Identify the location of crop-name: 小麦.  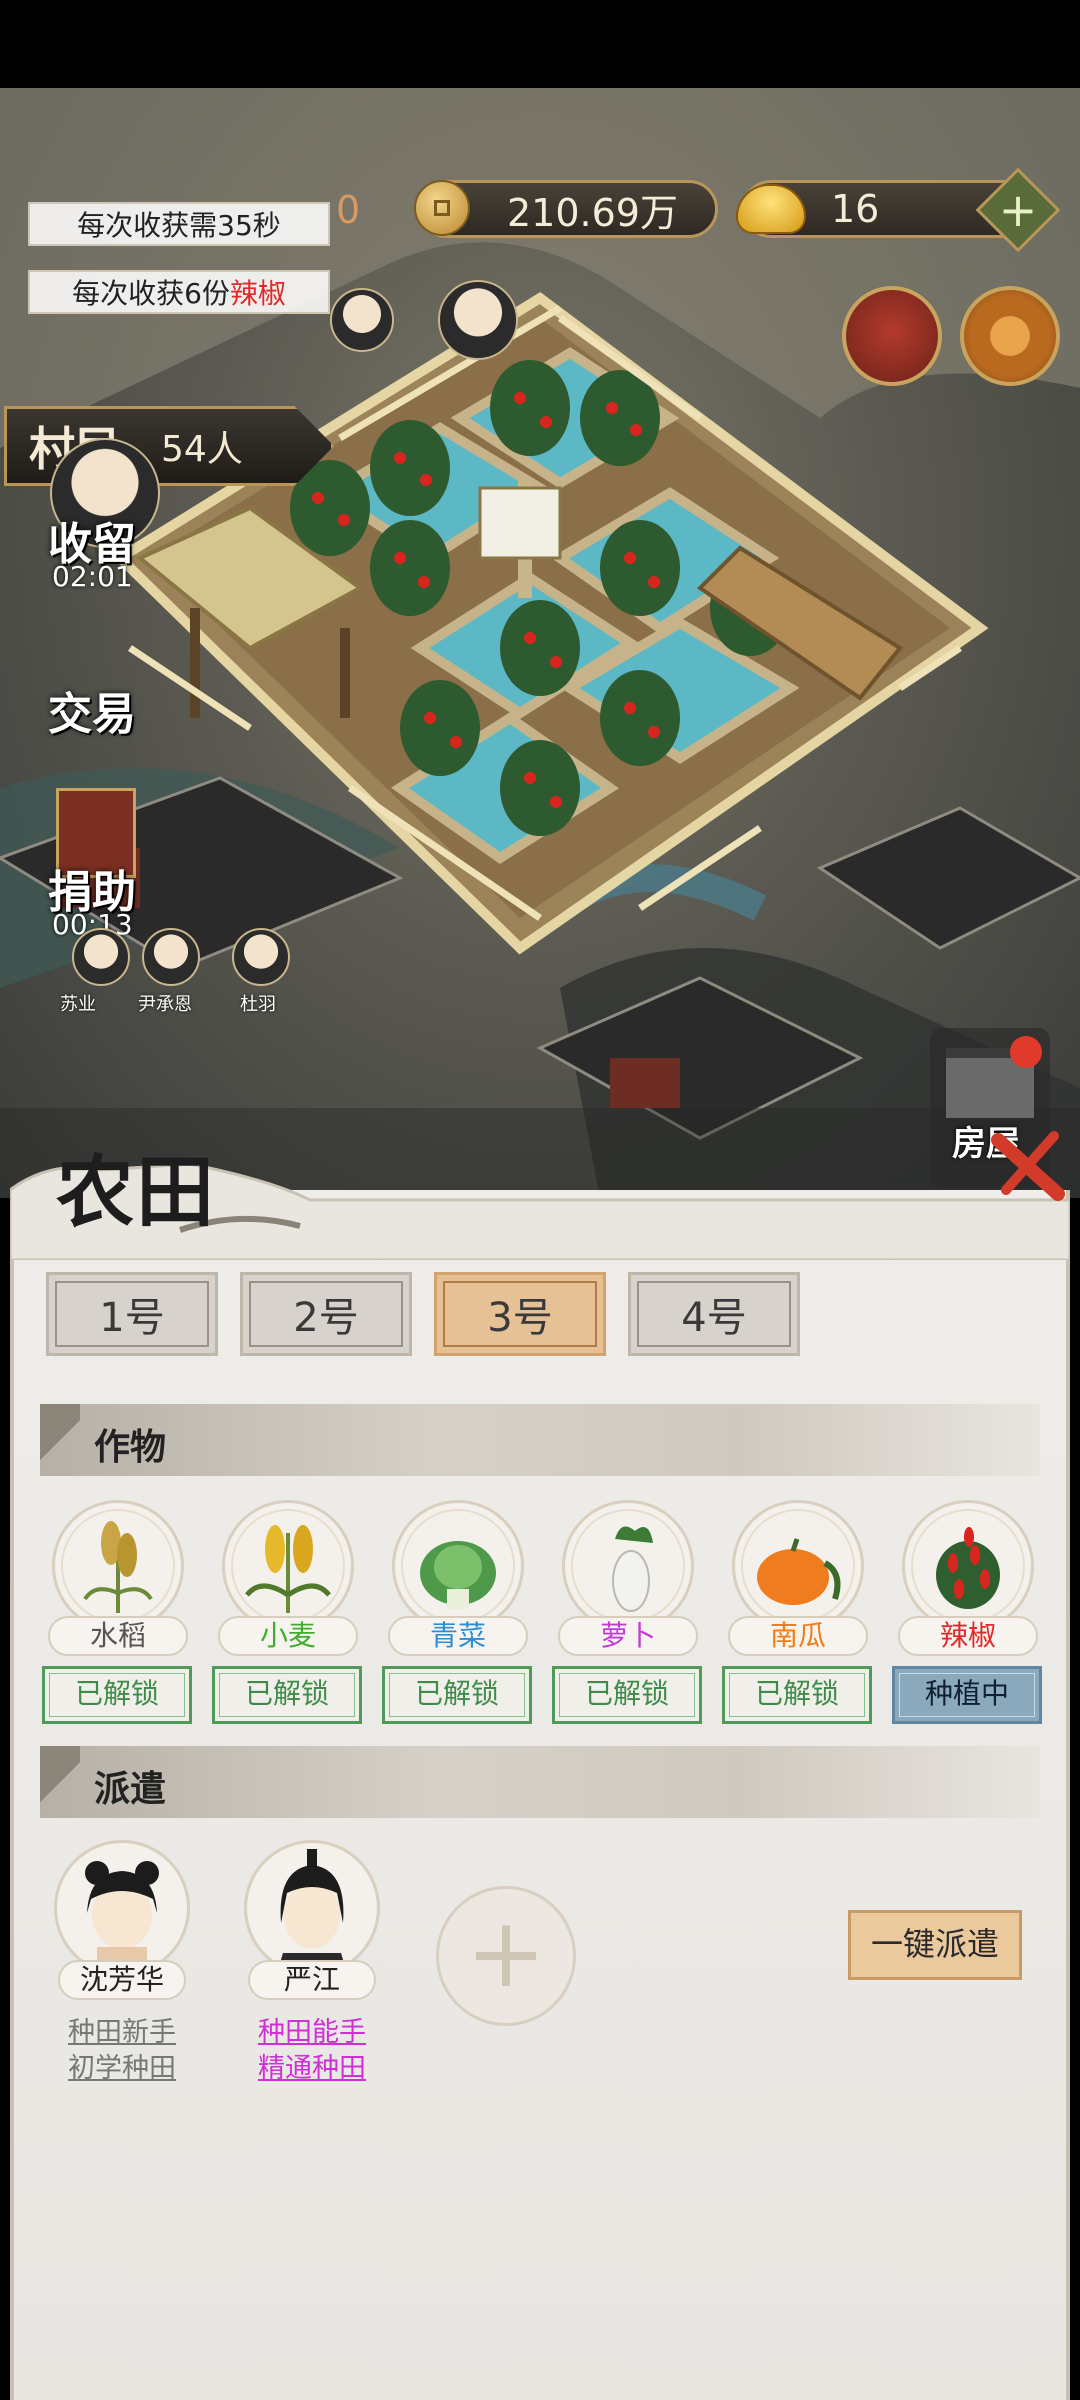
(288, 1636).